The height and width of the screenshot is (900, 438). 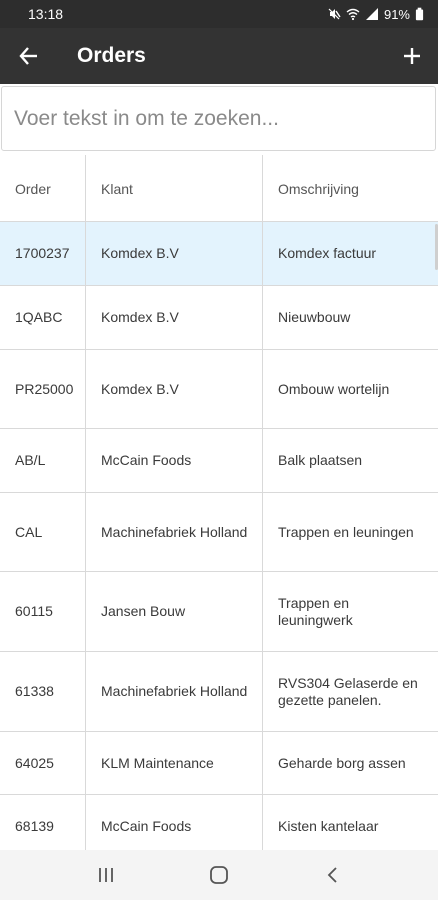 I want to click on table-row: 60115 Jansen Bouw Trappen en leuningwerk, so click(x=219, y=612).